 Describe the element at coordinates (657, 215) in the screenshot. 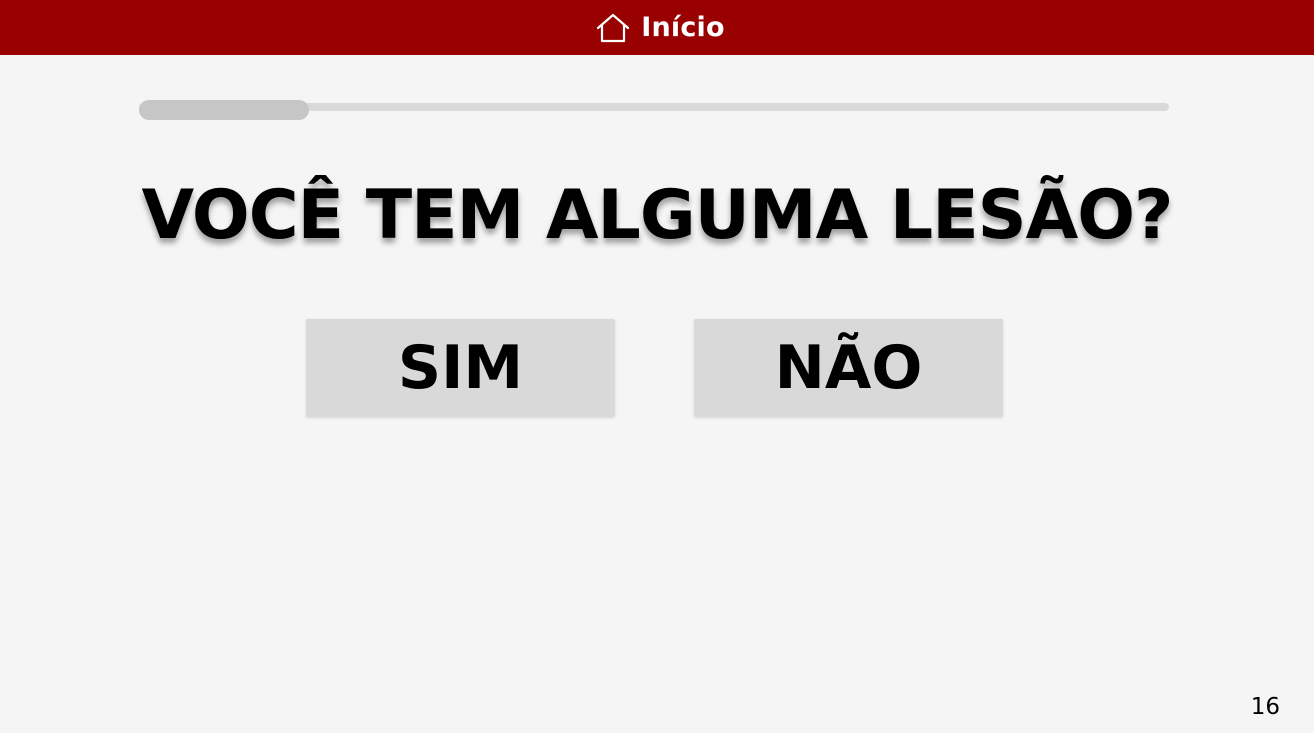

I see `question-title: VOCÊ TEM ALGUMA LESÃO?` at that location.